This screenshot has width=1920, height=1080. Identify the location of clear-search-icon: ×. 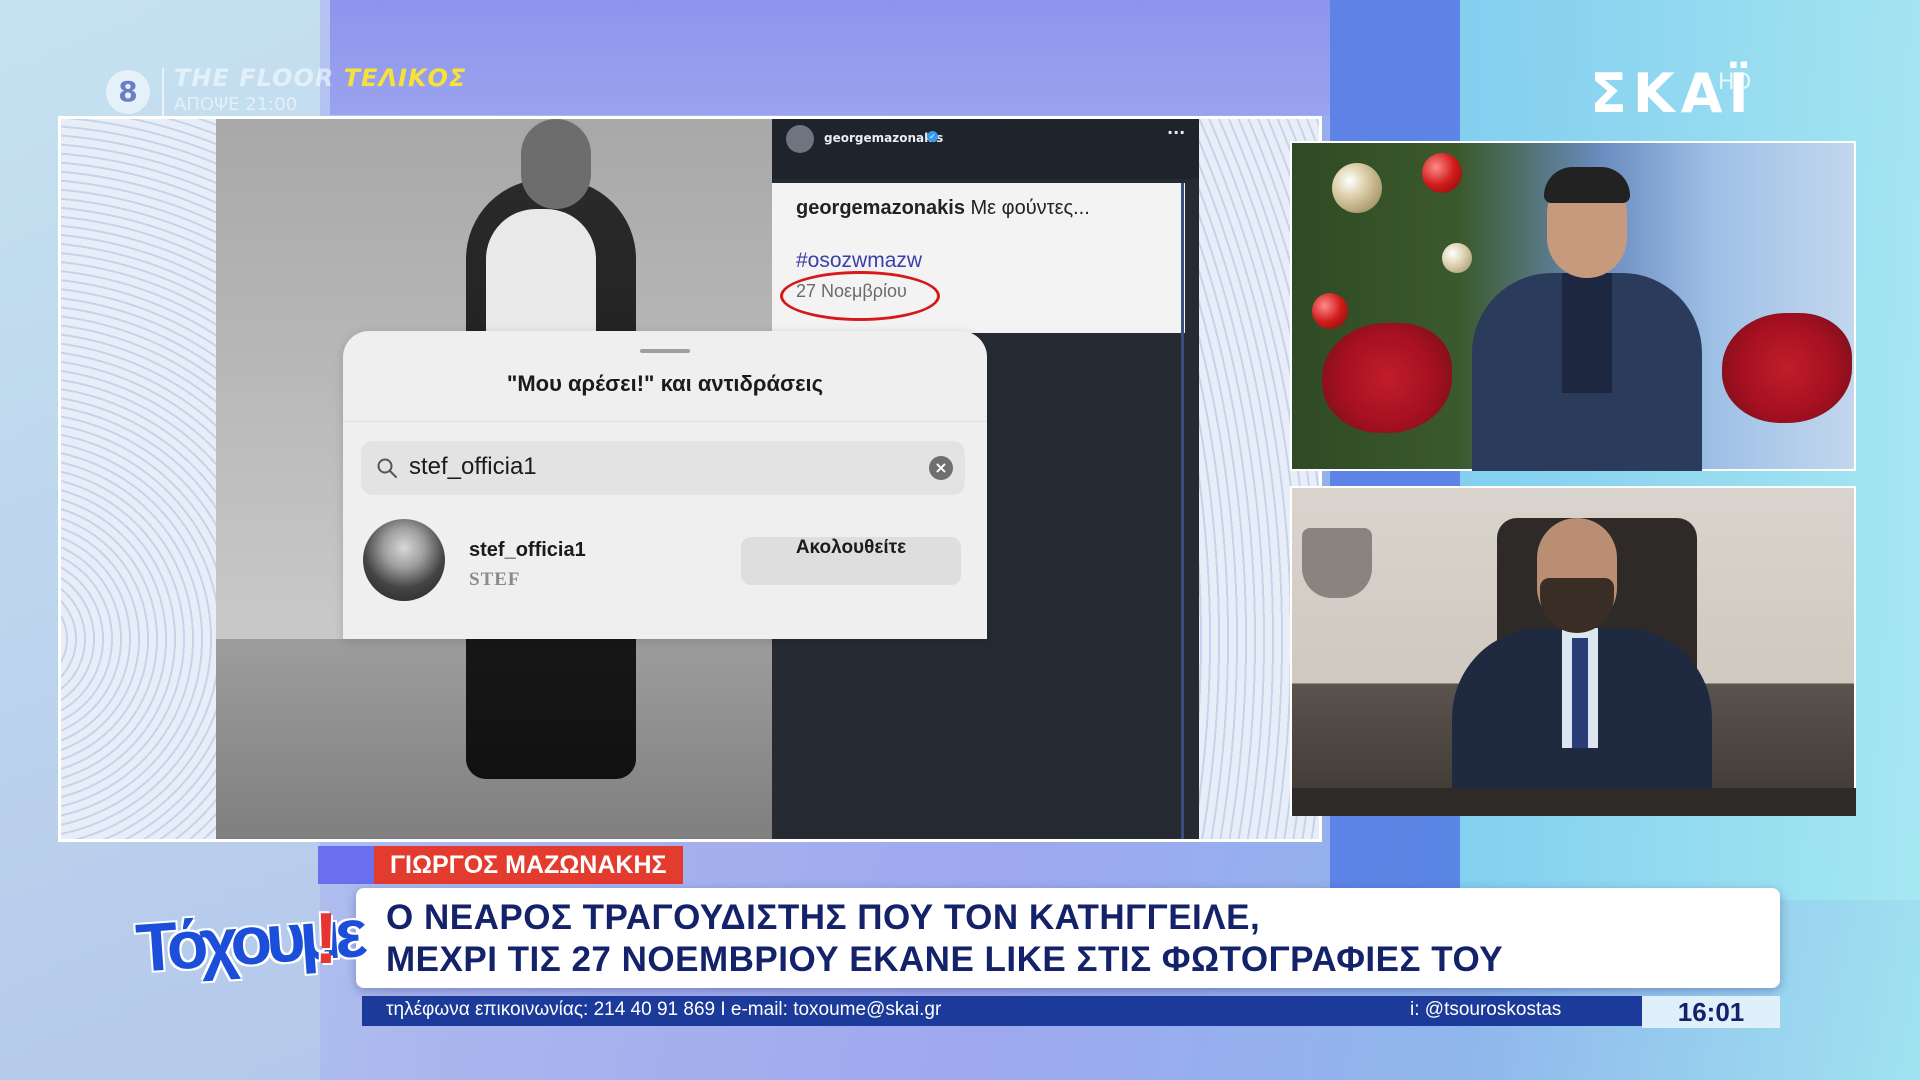
(941, 468).